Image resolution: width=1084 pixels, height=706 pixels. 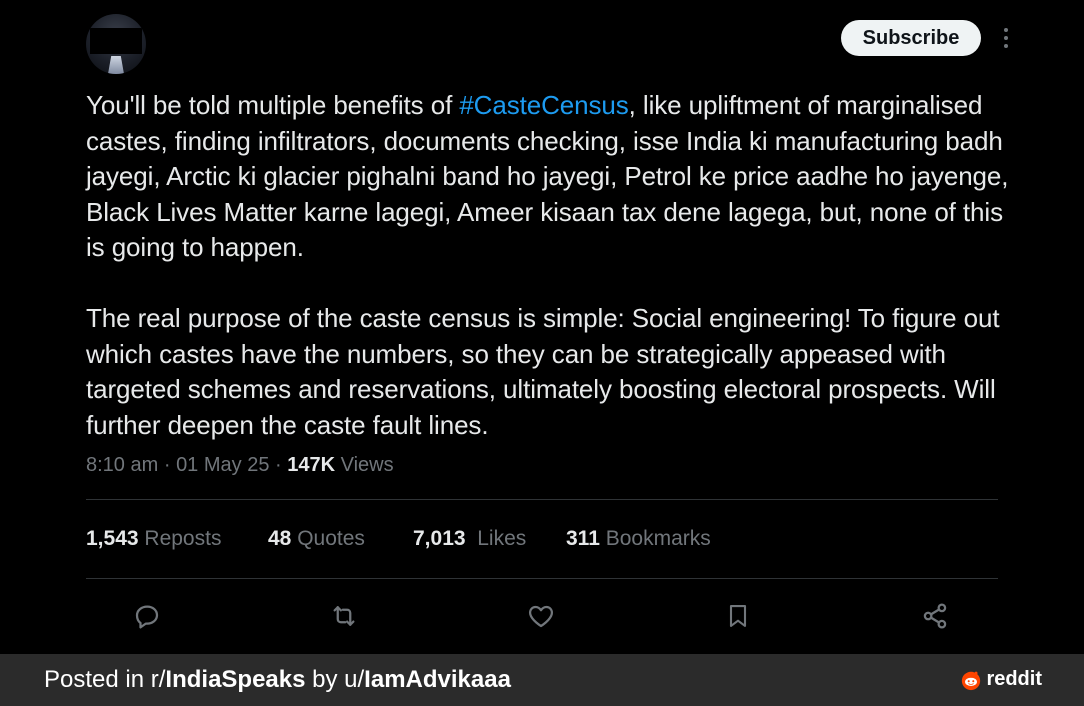 I want to click on bookmarks-stat: 311 Bookmarks, so click(x=638, y=539).